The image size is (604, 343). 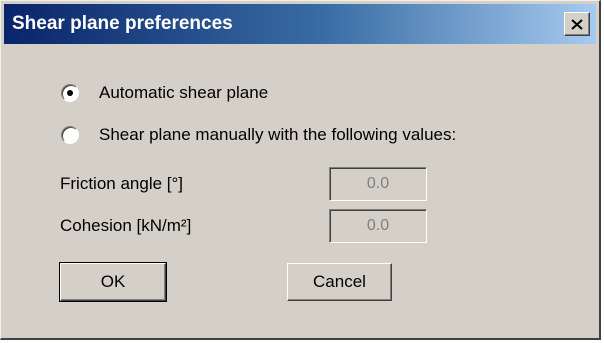 What do you see at coordinates (378, 226) in the screenshot?
I see `cohesion-field: 0.0` at bounding box center [378, 226].